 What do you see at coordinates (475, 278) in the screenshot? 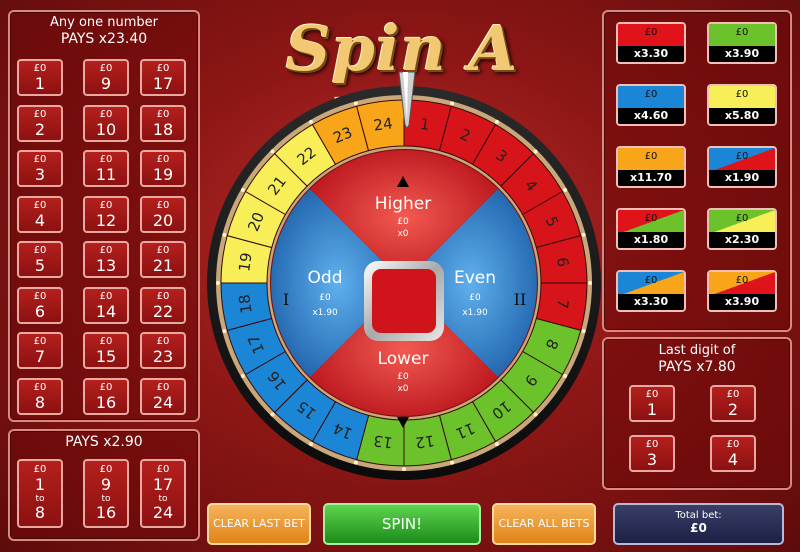
I see `even-label: Even` at bounding box center [475, 278].